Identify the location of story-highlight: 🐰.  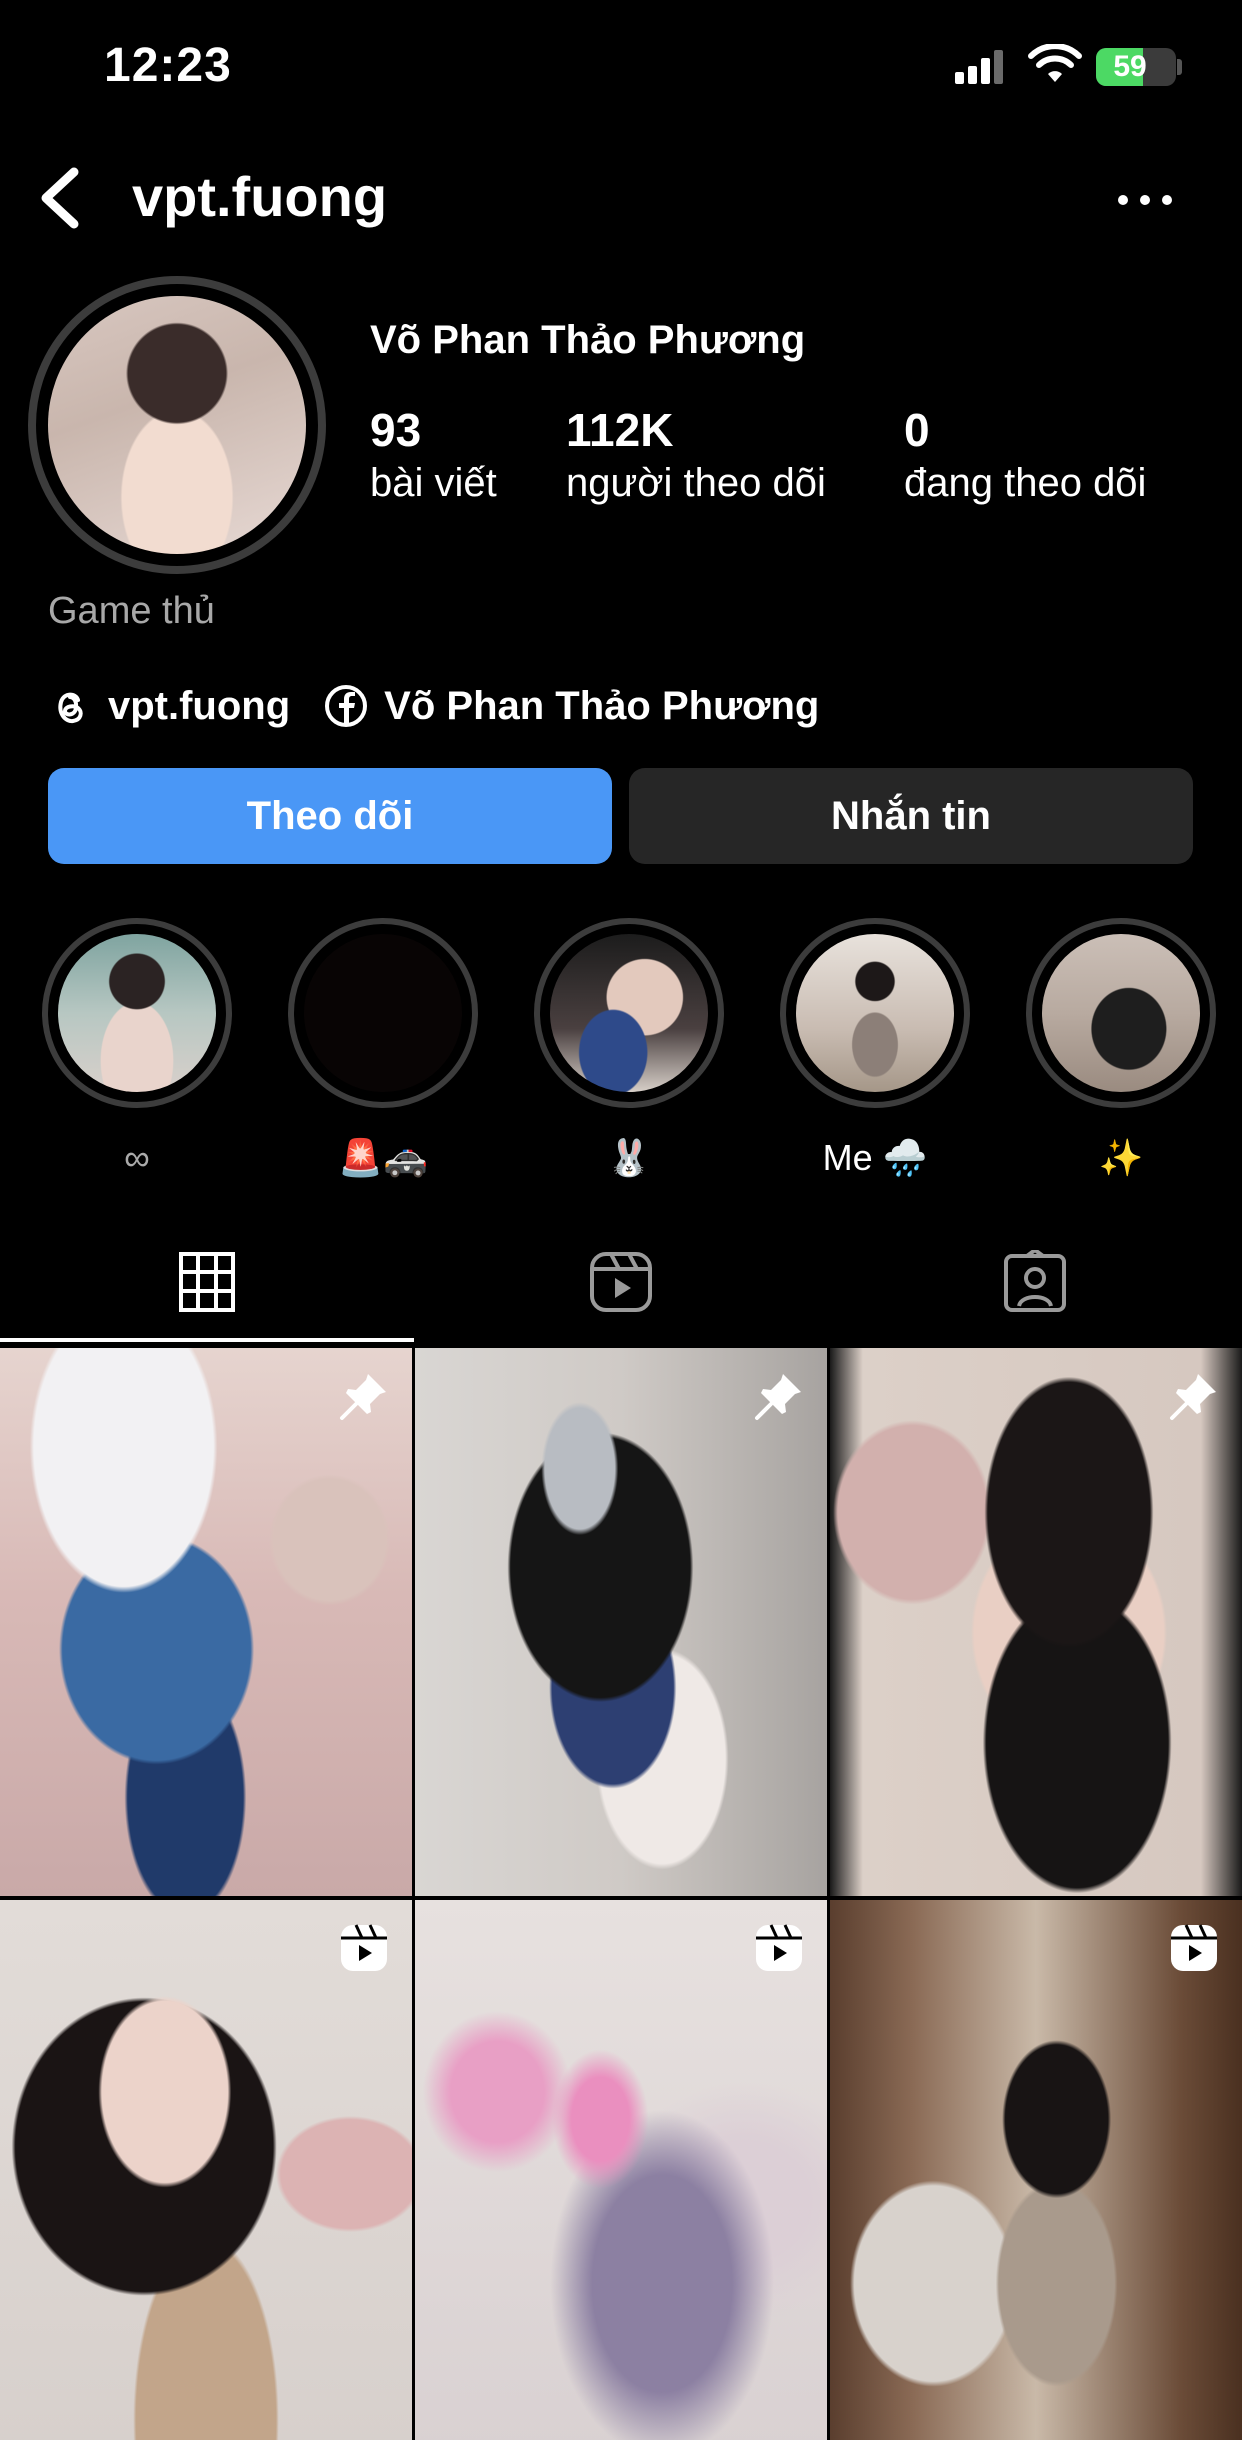
(631, 1050).